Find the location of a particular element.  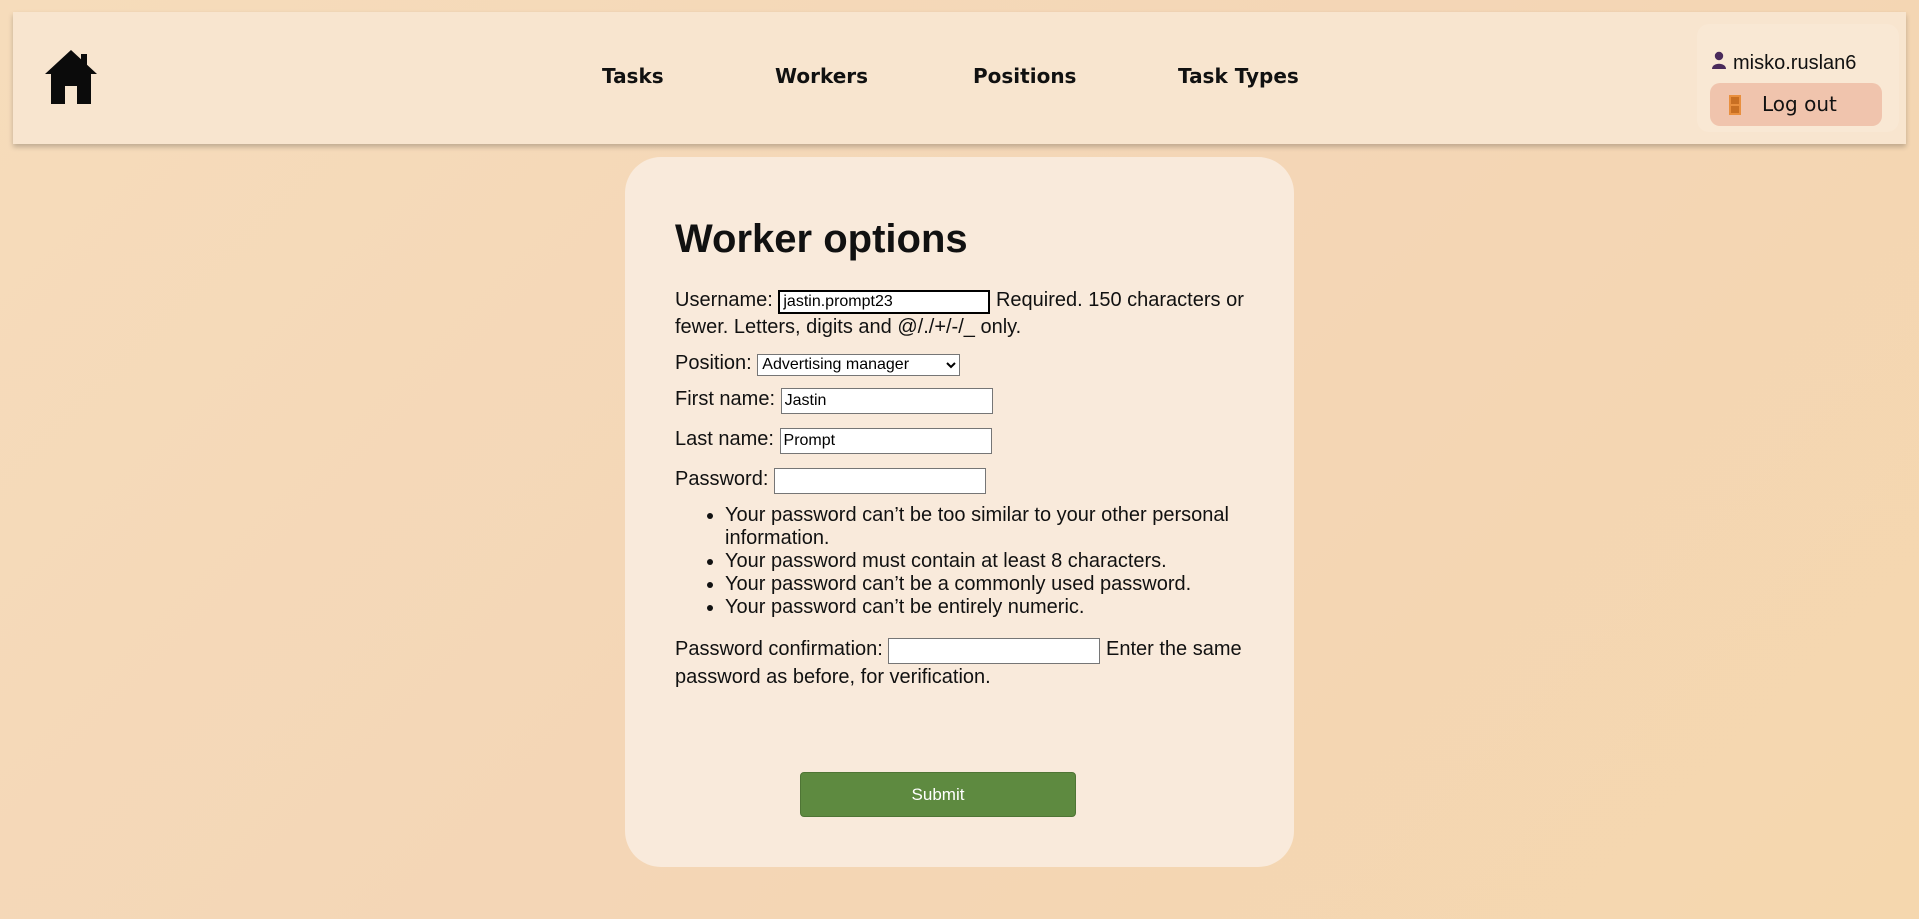

username-input is located at coordinates (884, 302).